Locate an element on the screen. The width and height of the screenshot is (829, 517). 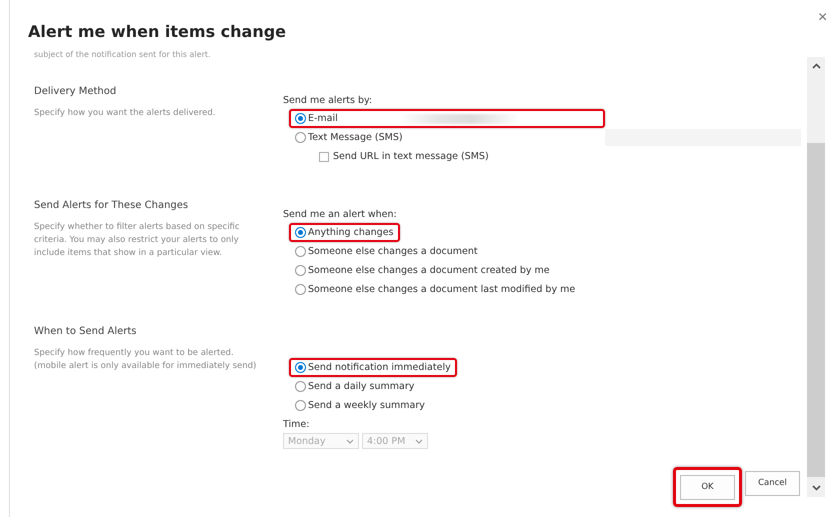
section-title: When to Send Alerts is located at coordinates (86, 331).